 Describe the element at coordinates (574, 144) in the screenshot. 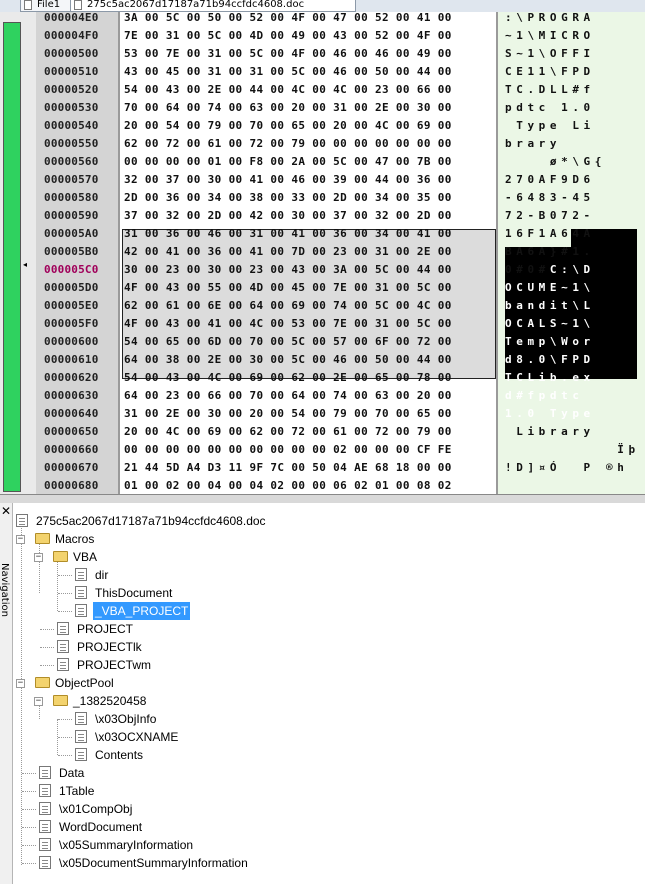

I see `row-ascii: brary` at that location.